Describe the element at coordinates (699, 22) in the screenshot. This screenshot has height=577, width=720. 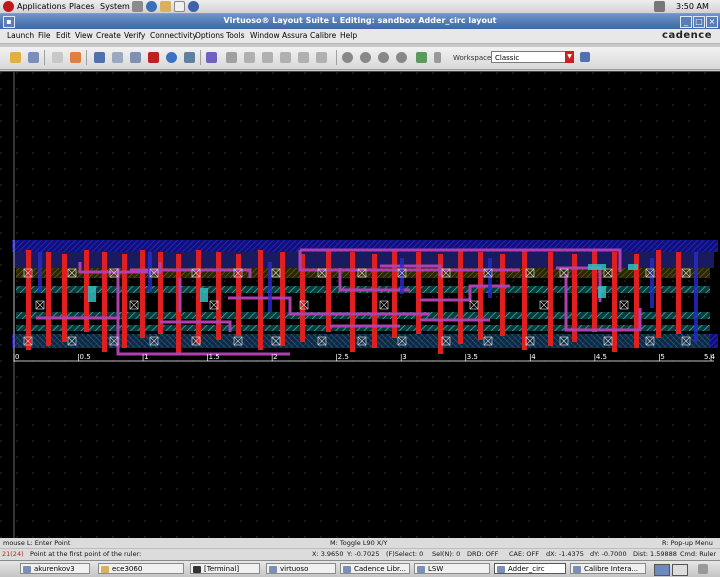
I see `maximize-icon: □` at that location.